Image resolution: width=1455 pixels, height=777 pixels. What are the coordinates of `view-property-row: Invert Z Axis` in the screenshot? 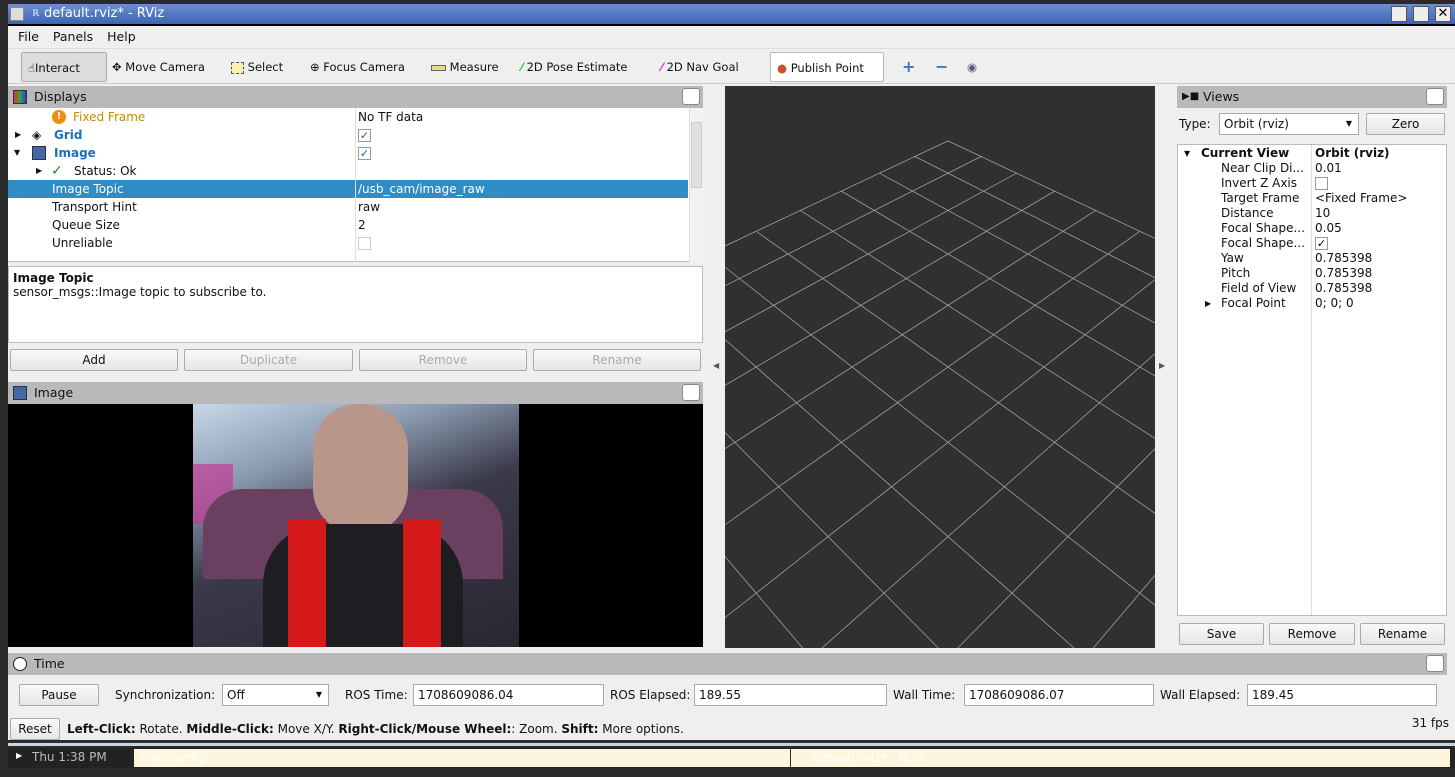 It's located at (1312, 183).